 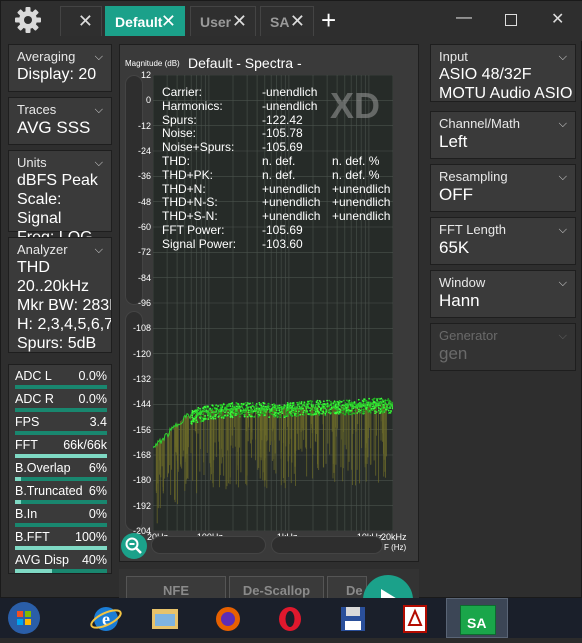 I want to click on close-window-icon: ✕, so click(x=557, y=19).